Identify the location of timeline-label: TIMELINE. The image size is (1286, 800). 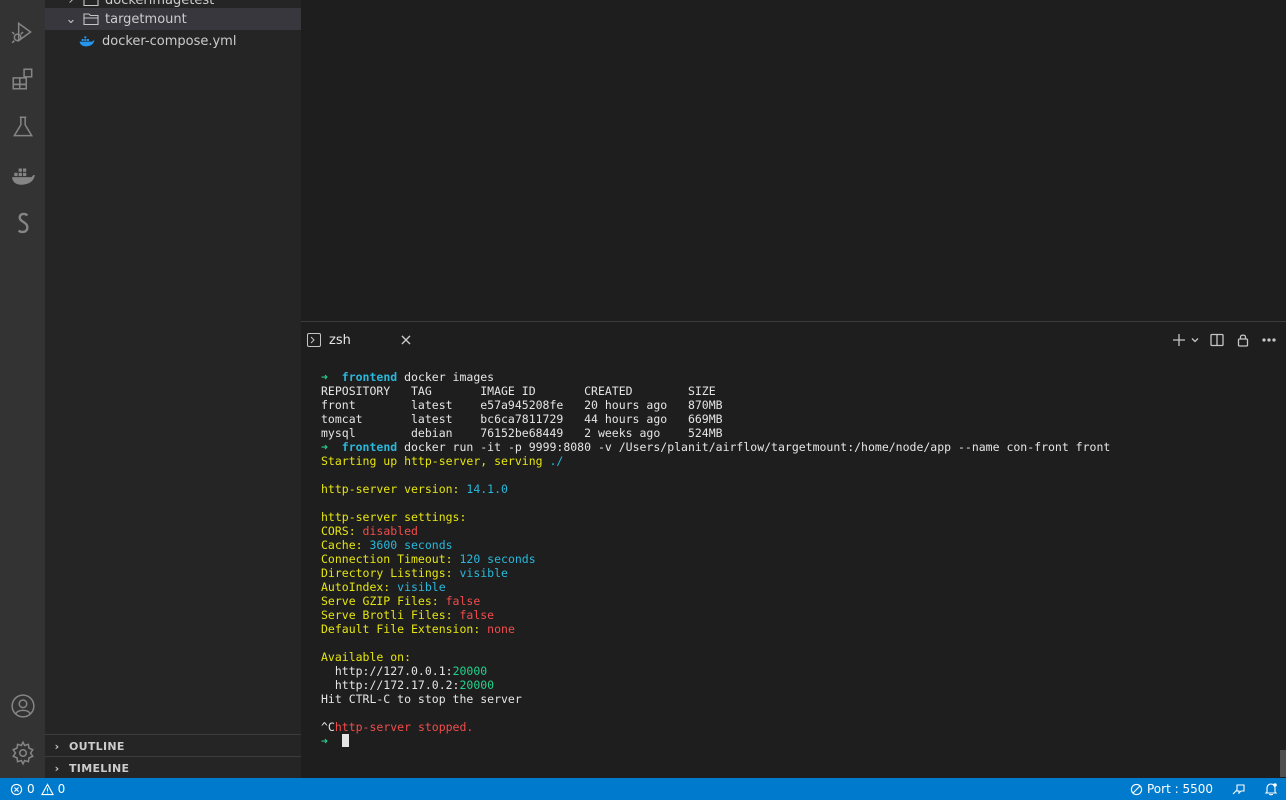
(99, 768).